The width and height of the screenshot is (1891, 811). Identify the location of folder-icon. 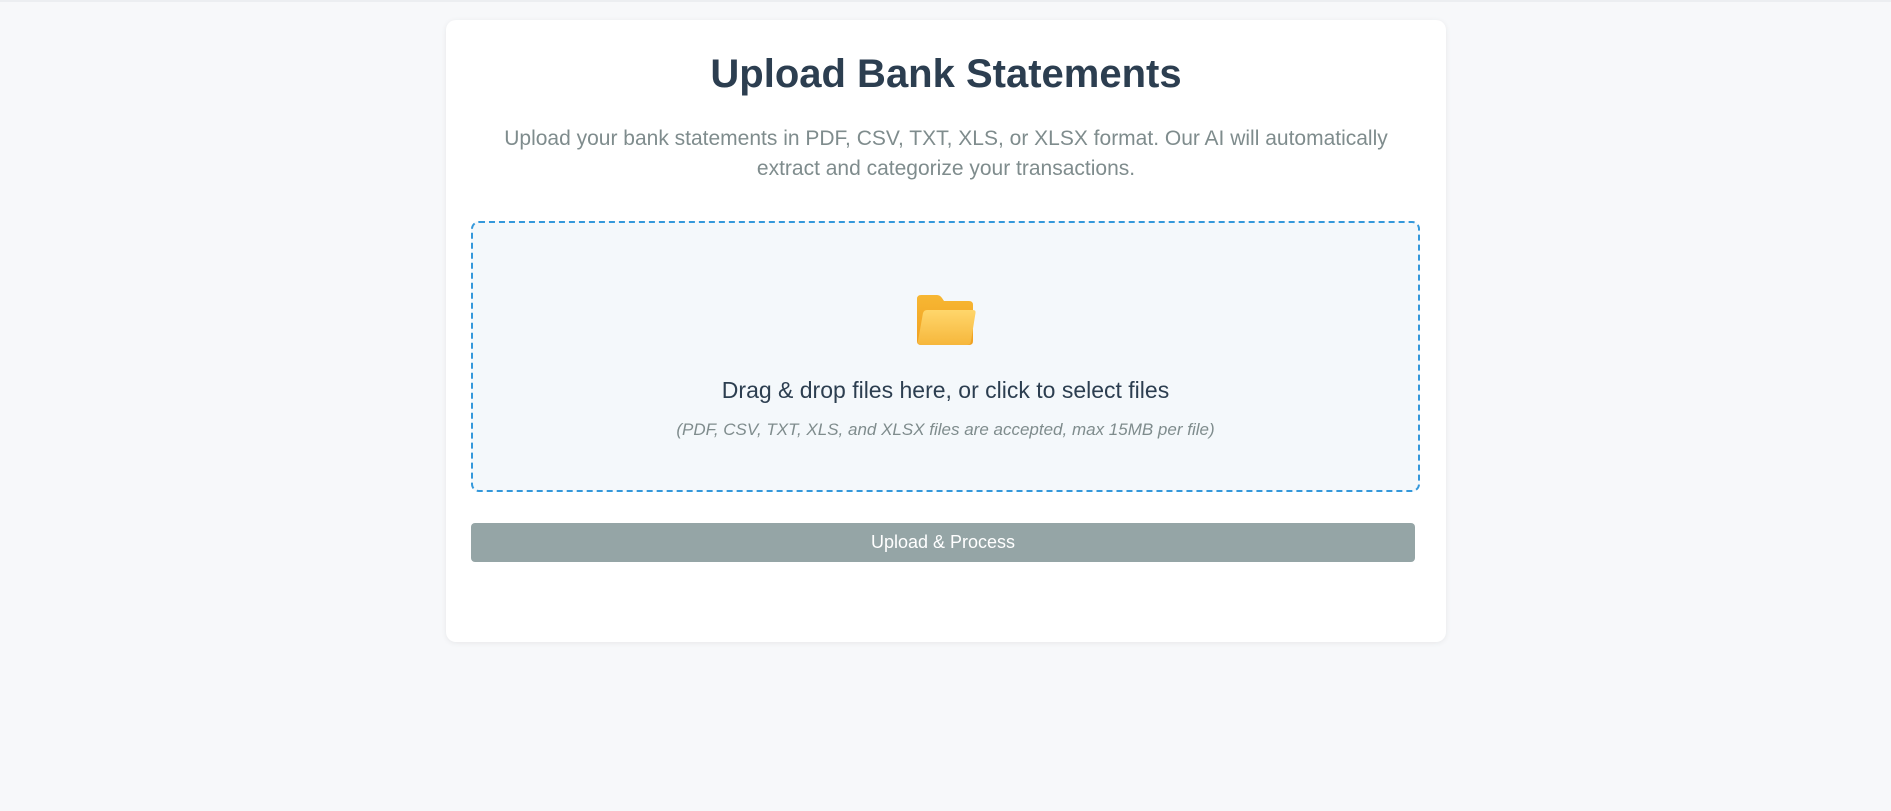
(946, 320).